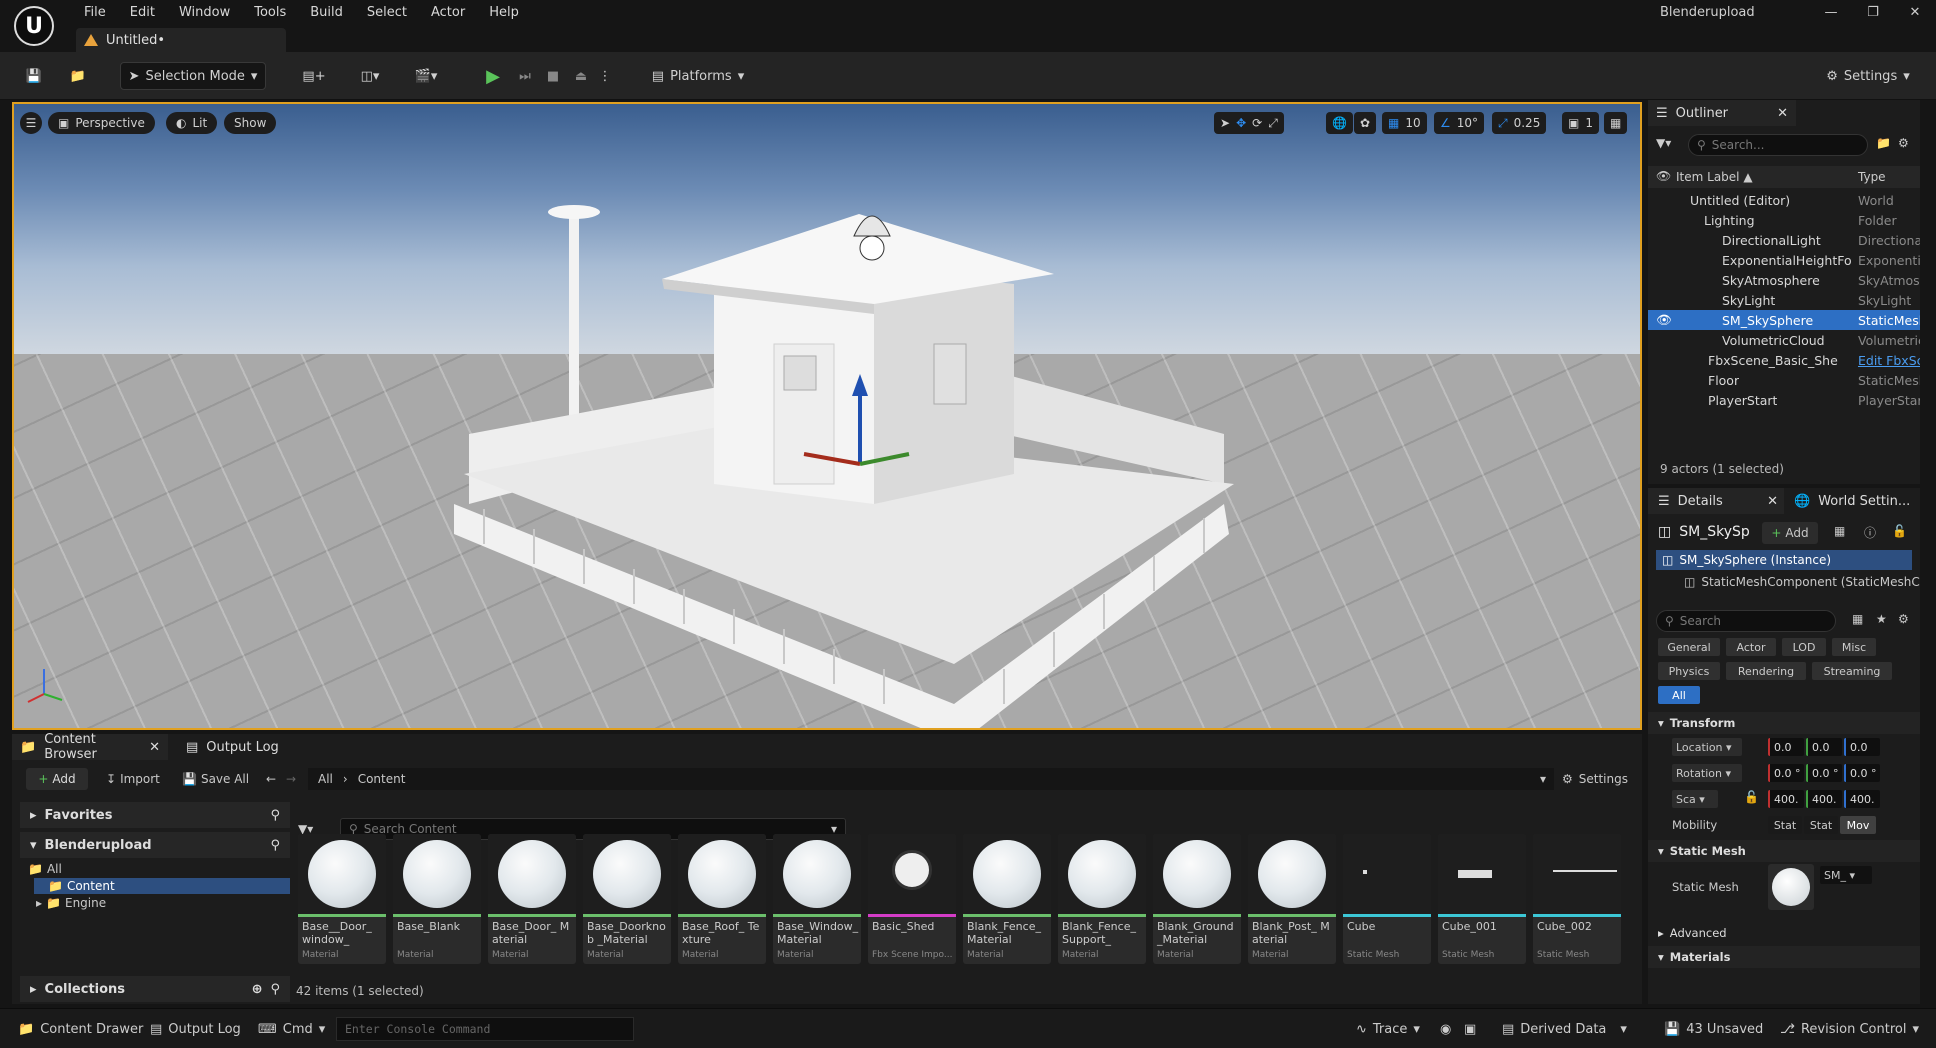 This screenshot has width=1936, height=1048. What do you see at coordinates (57, 779) in the screenshot?
I see `add-button: + Add` at bounding box center [57, 779].